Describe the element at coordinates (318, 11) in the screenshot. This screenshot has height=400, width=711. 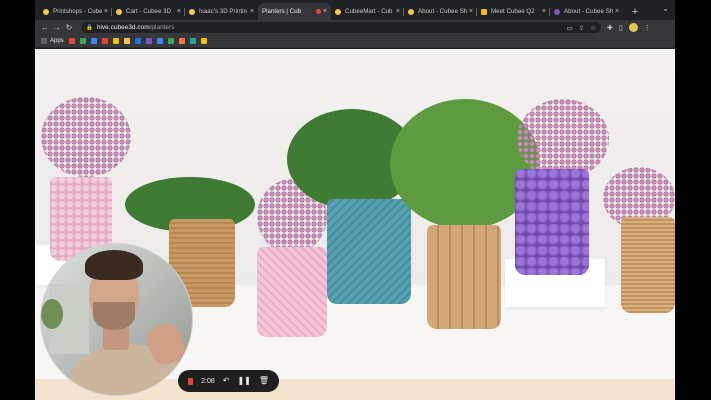
I see `recording-indicator-icon` at that location.